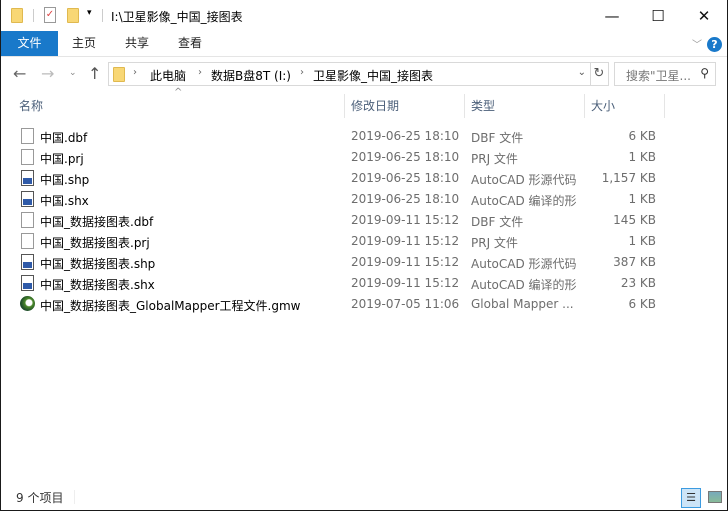 Image resolution: width=728 pixels, height=511 pixels. Describe the element at coordinates (89, 13) in the screenshot. I see `quick-access-dropdown-icon: ▾` at that location.